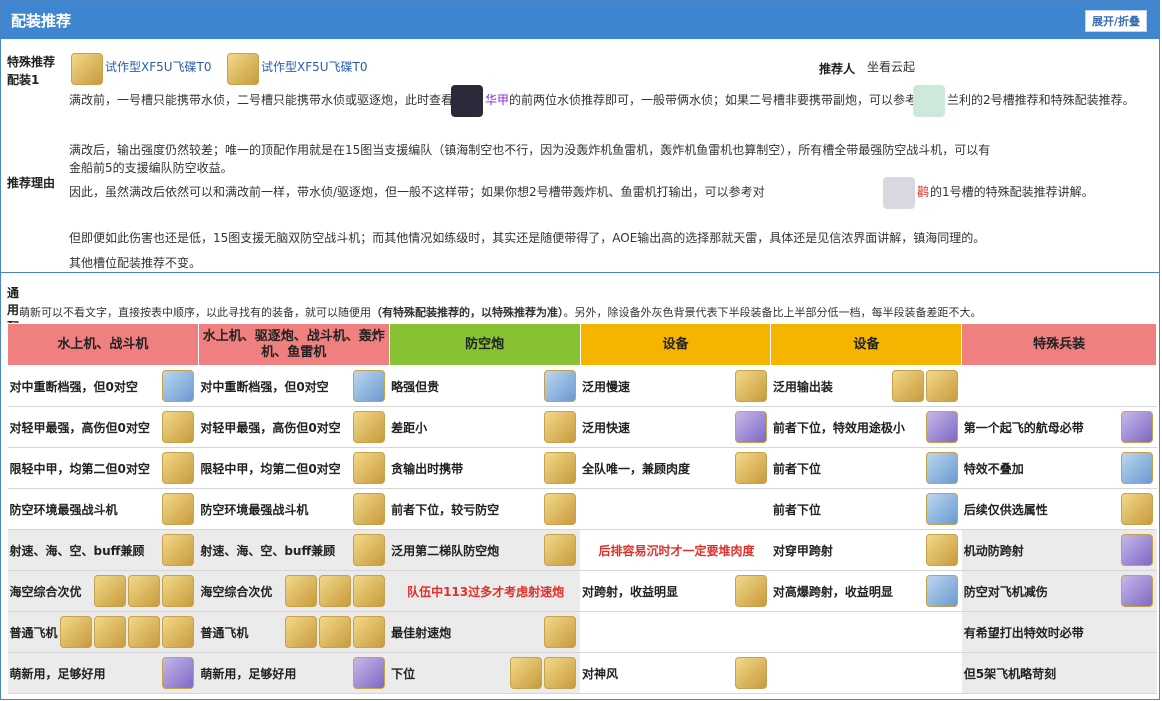  I want to click on cell-text: 对穿甲跨射, so click(802, 550).